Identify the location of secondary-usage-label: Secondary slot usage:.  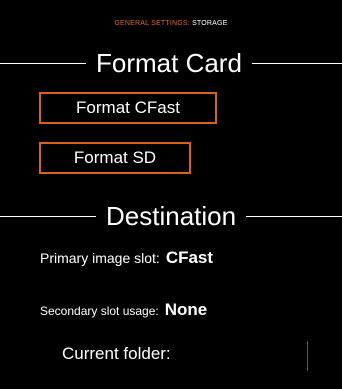
(99, 311).